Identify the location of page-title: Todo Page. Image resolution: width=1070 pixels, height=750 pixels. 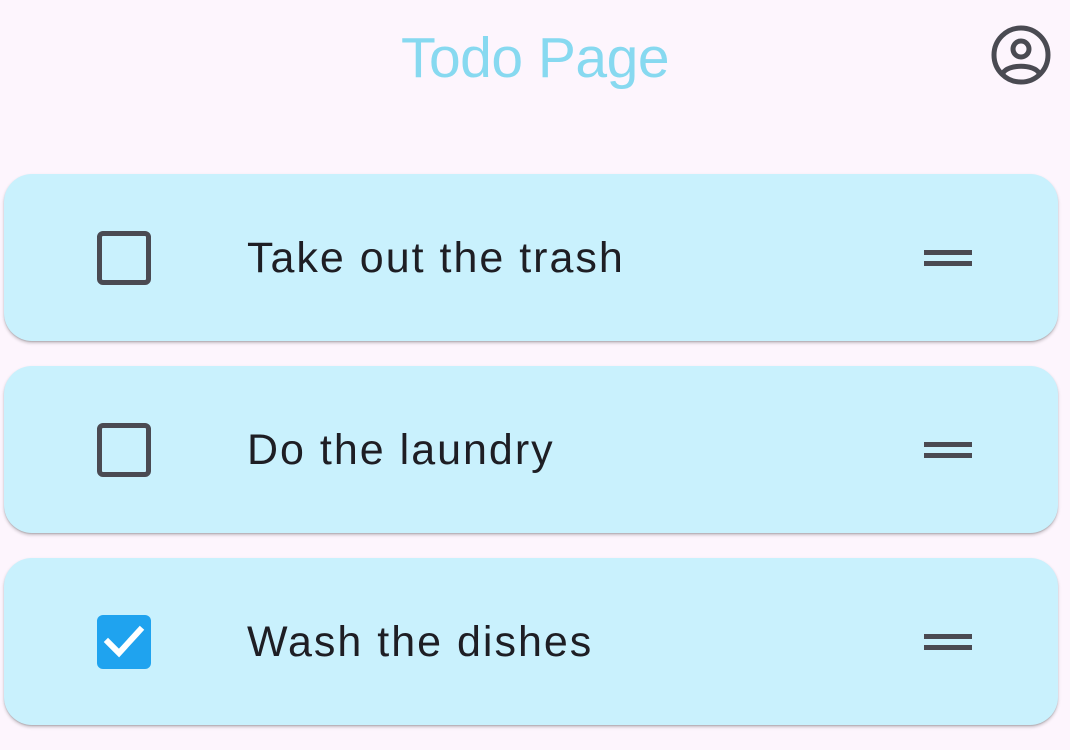
(535, 58).